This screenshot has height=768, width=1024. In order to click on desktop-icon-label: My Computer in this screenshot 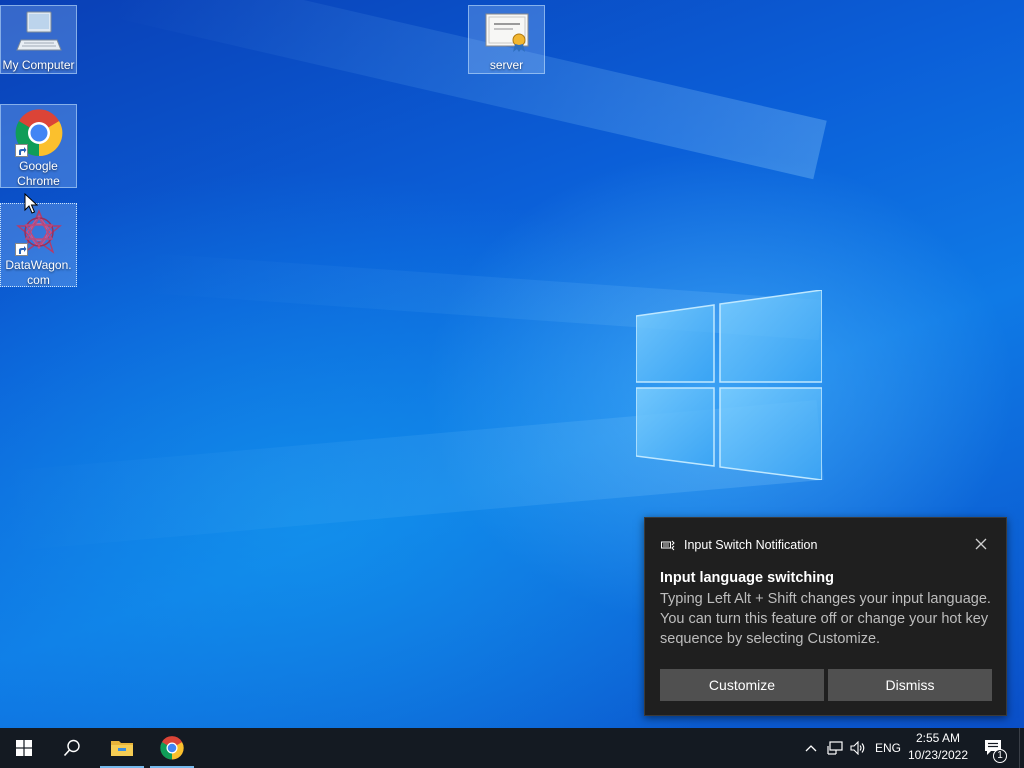, I will do `click(38, 65)`.